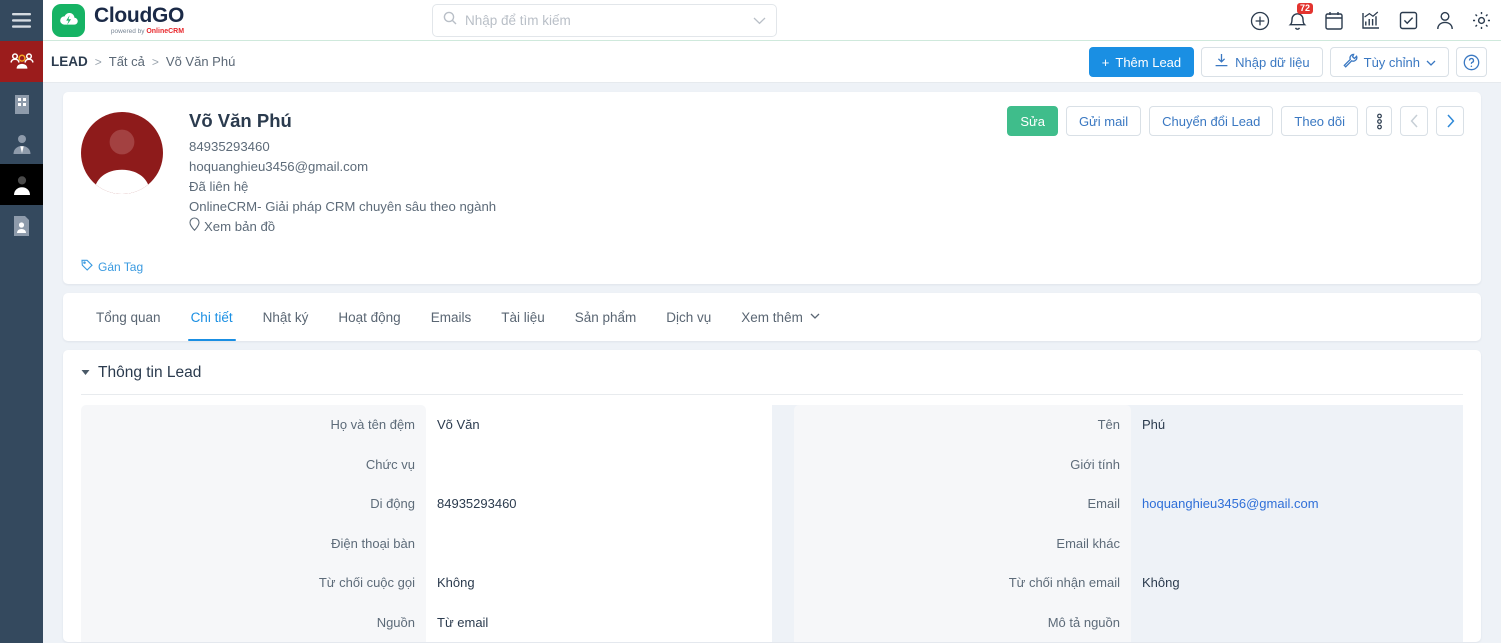  What do you see at coordinates (780, 317) in the screenshot?
I see `tab-xem-them: Xem thêm` at bounding box center [780, 317].